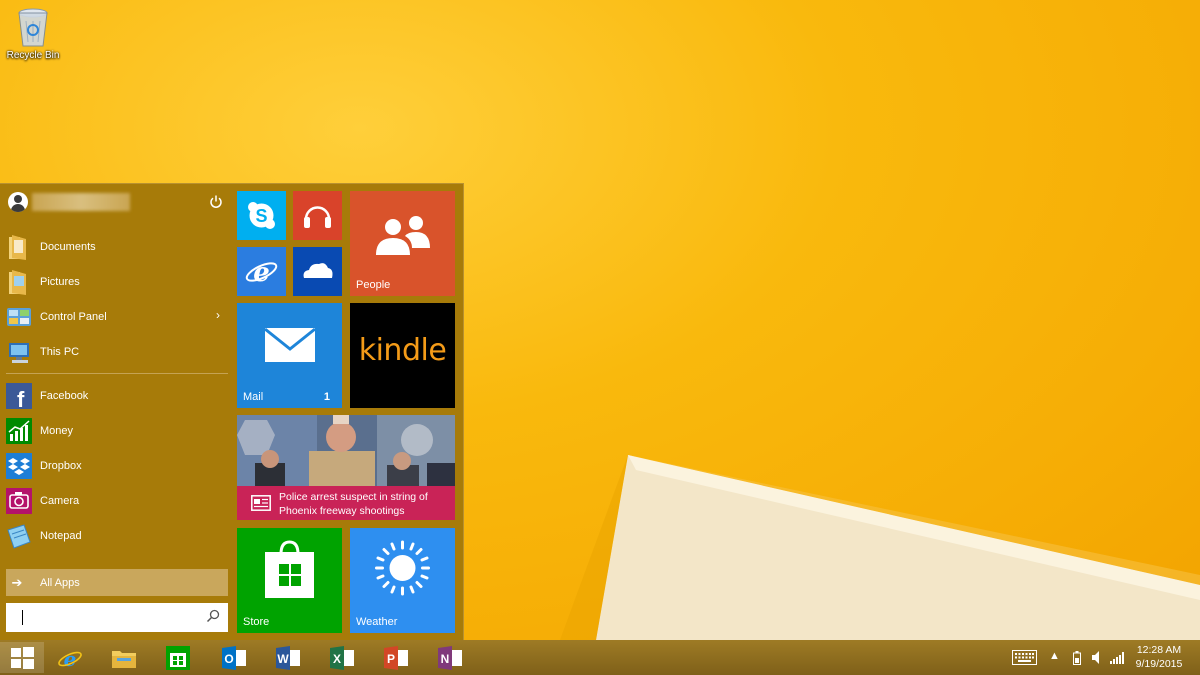  I want to click on headphones-icon, so click(317, 217).